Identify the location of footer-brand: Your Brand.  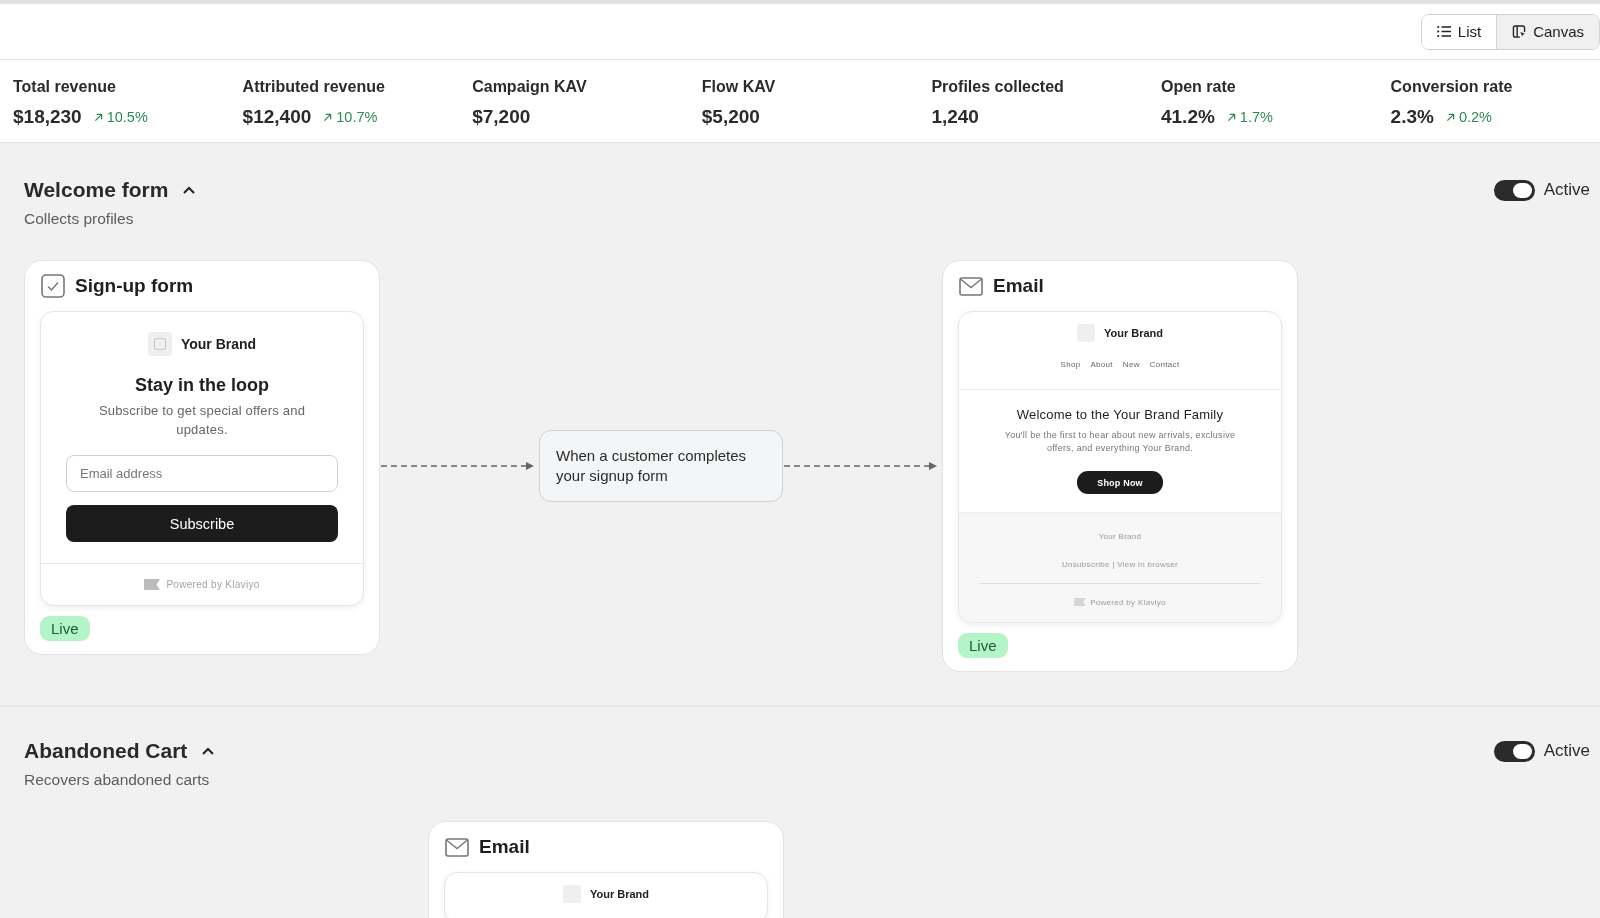
(1120, 537).